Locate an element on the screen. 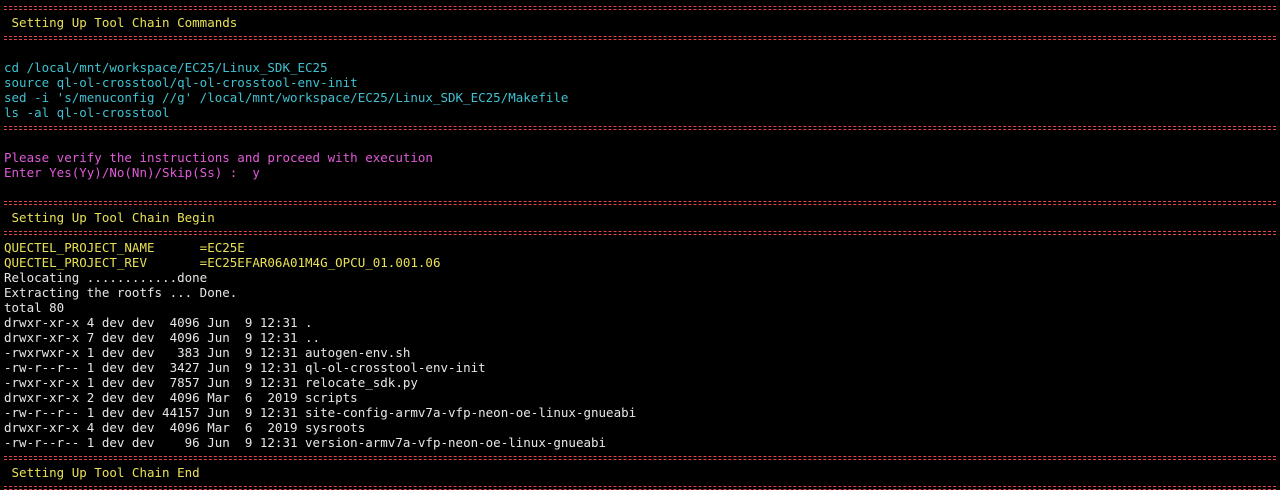 The height and width of the screenshot is (490, 1280). output-line: Relocating ............done is located at coordinates (106, 277).